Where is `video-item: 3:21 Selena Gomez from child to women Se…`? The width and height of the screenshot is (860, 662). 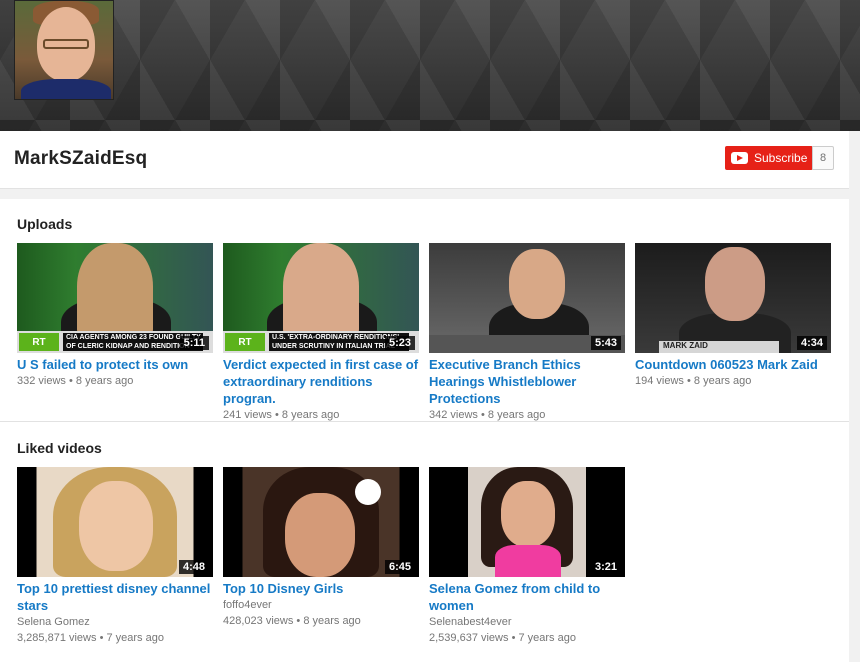
video-item: 3:21 Selena Gomez from child to women Se… is located at coordinates (527, 557).